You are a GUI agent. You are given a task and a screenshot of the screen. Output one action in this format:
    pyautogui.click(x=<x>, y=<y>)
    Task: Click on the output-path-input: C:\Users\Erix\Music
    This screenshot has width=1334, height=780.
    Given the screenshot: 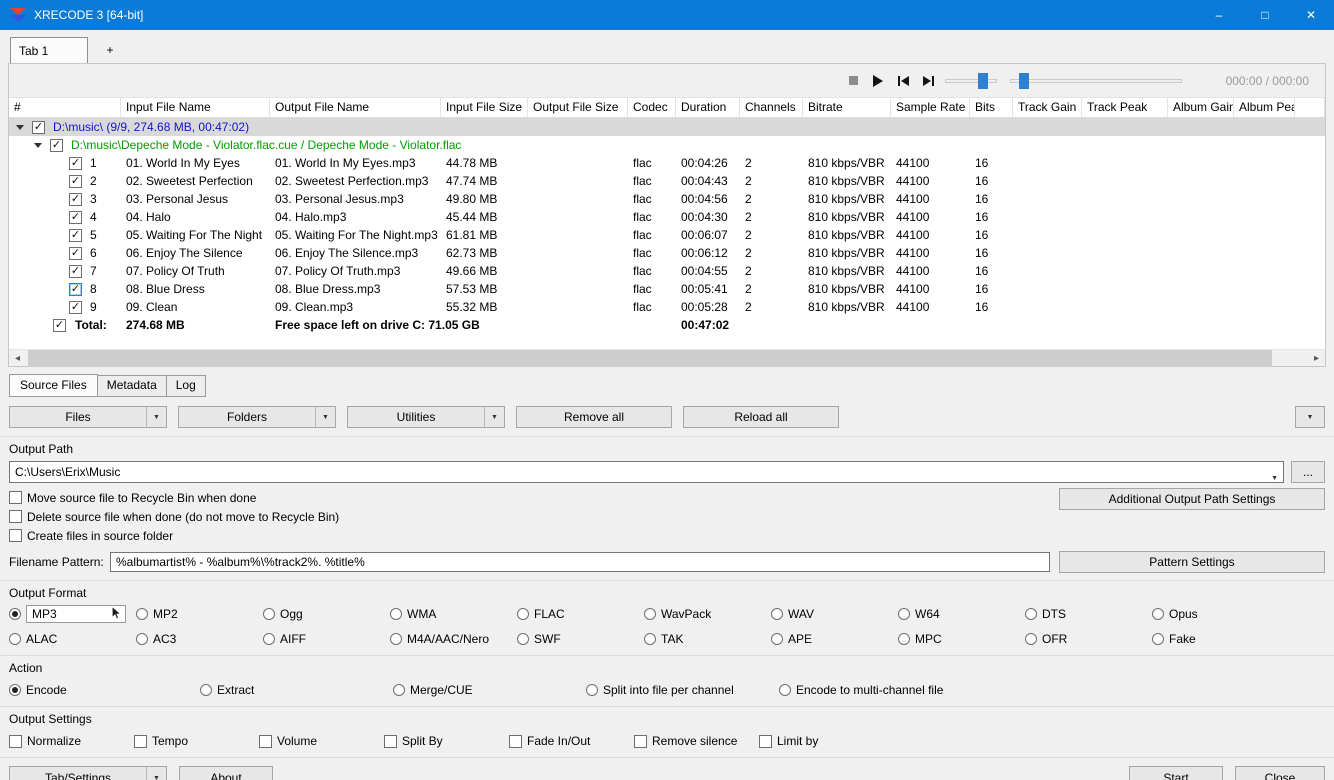 What is the action you would take?
    pyautogui.click(x=646, y=472)
    